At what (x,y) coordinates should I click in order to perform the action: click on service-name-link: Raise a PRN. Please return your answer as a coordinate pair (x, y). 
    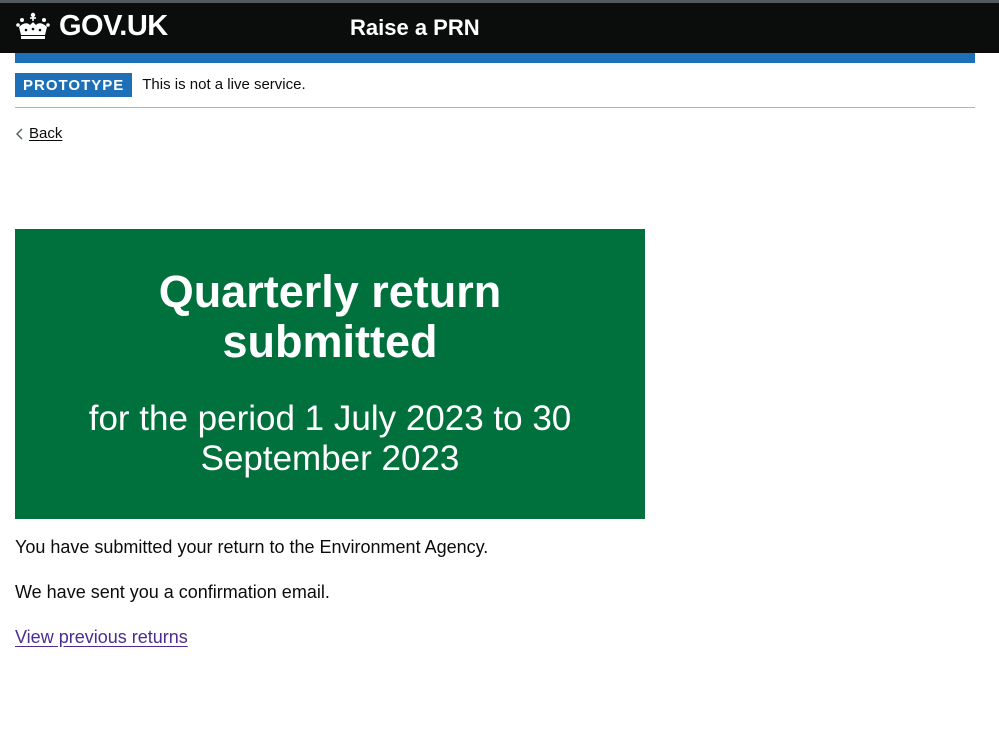
    Looking at the image, I should click on (415, 28).